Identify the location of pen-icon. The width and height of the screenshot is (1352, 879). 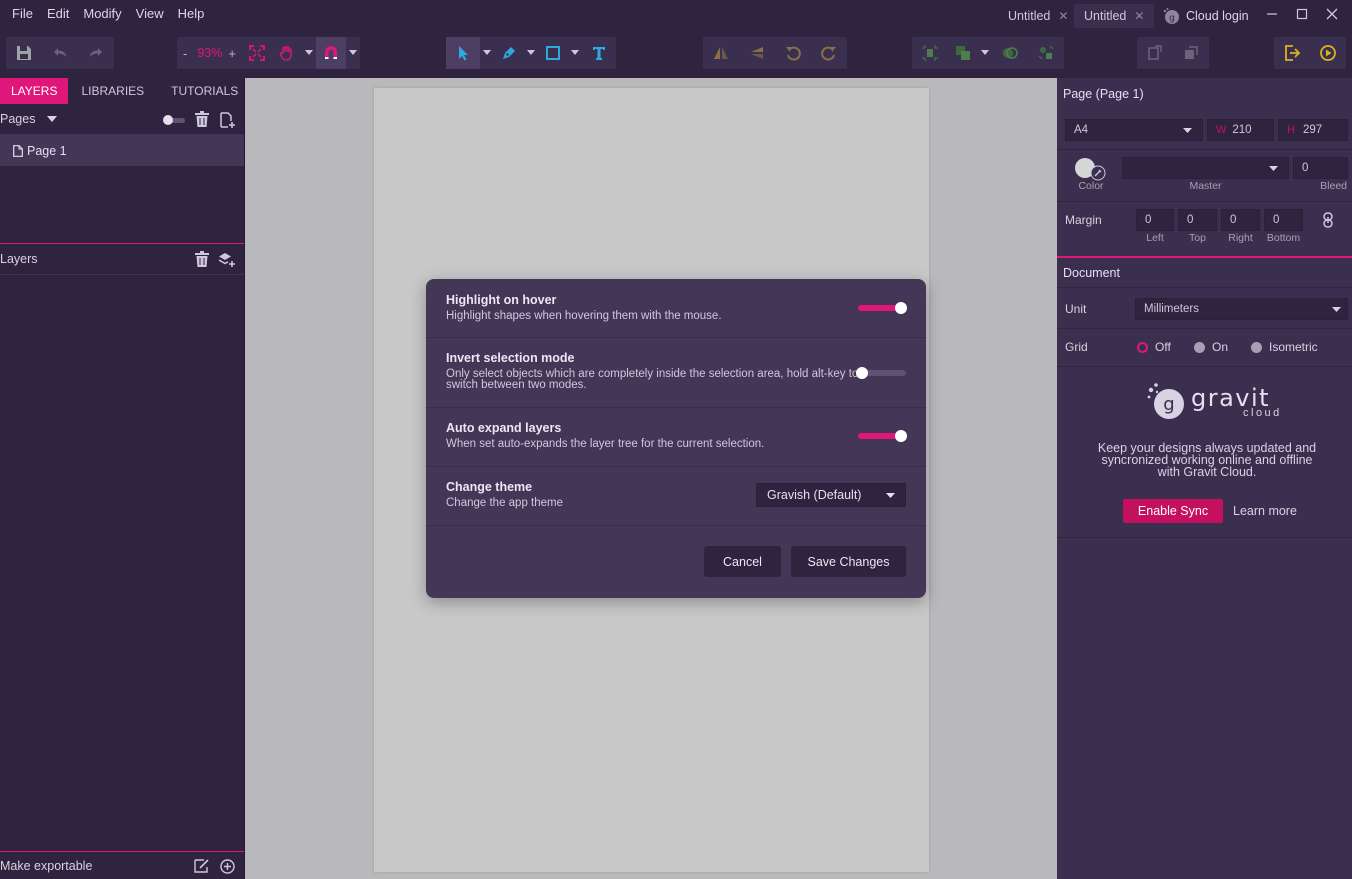
(509, 53).